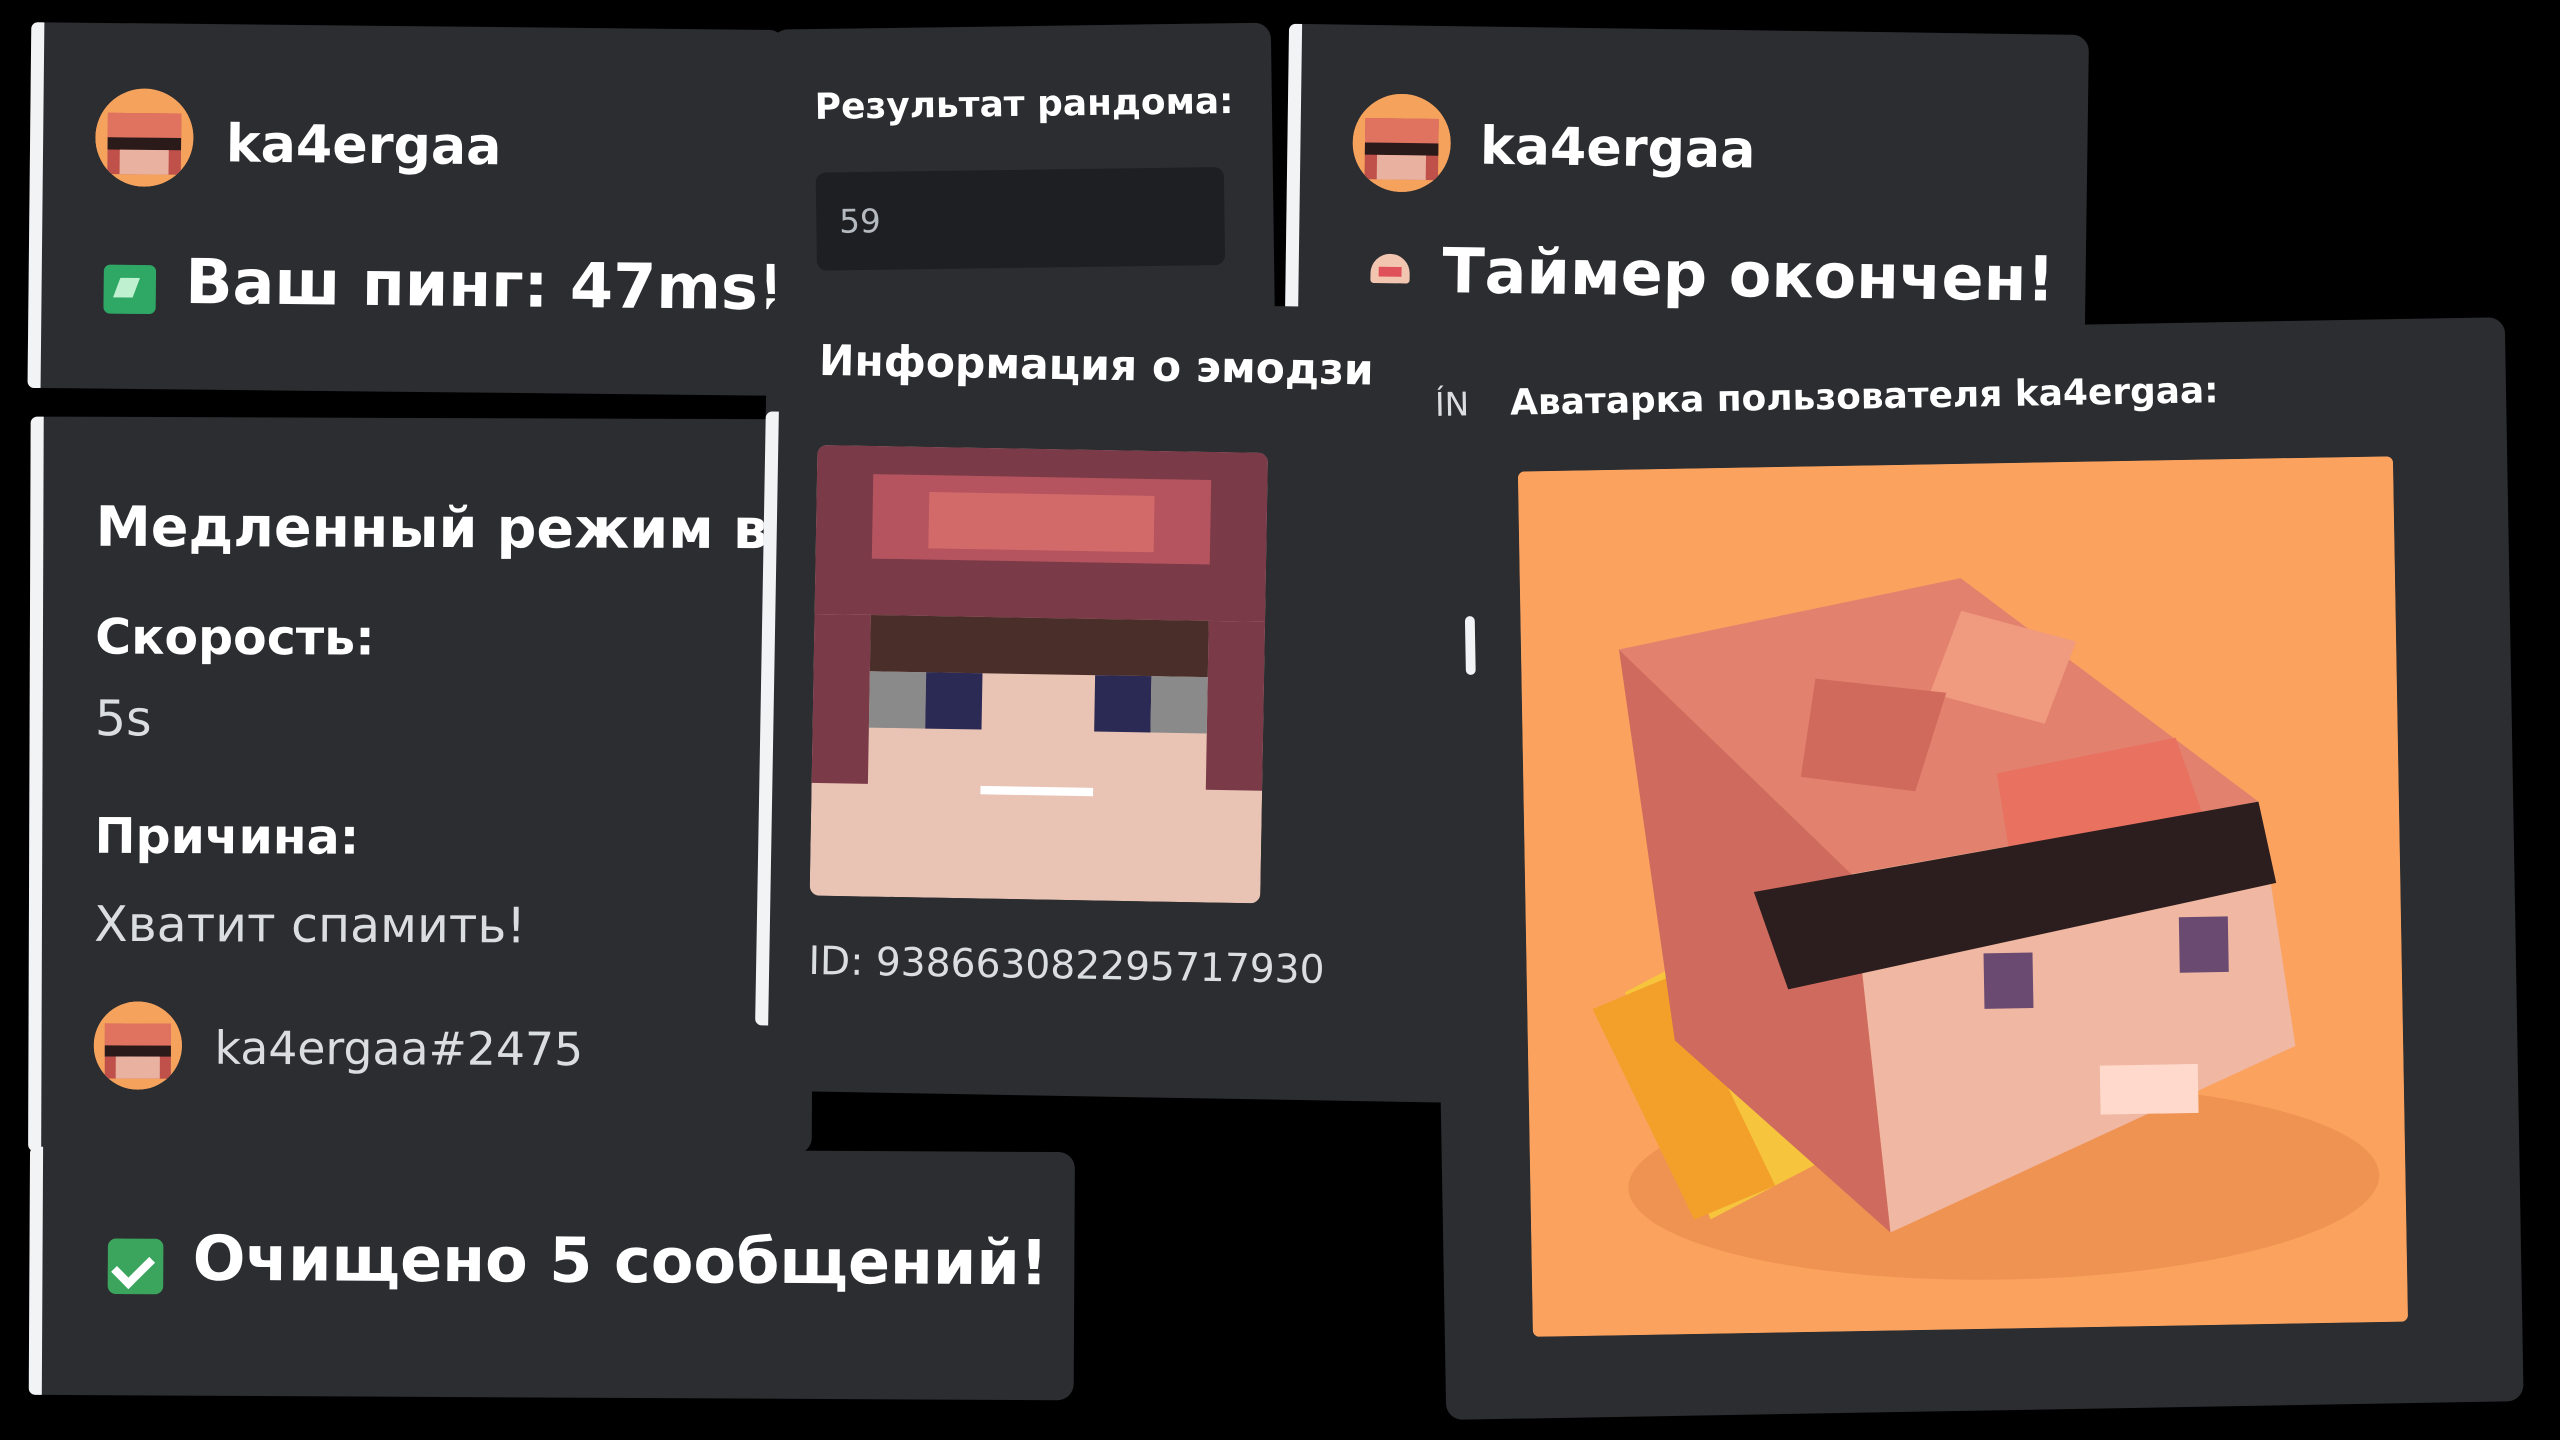 The height and width of the screenshot is (1440, 2560). I want to click on timer-icon, so click(1390, 268).